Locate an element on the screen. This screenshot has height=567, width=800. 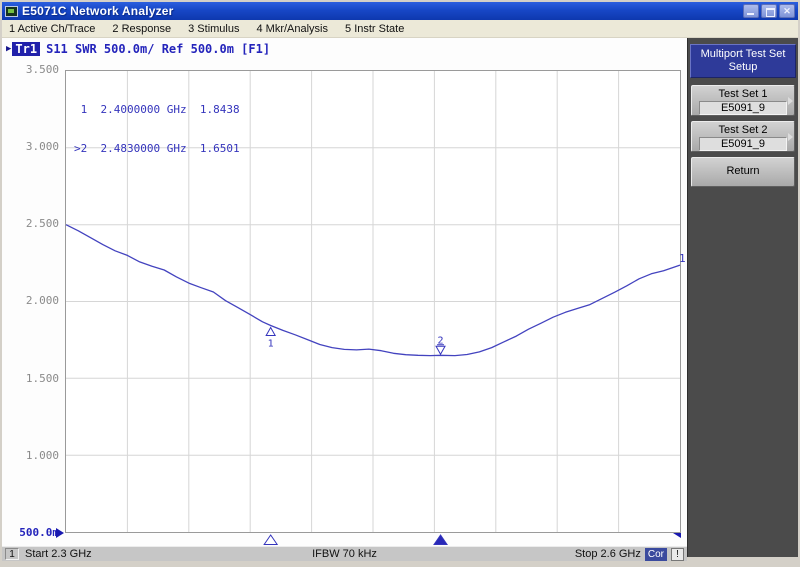
menu-instr-state: 5 Instr State is located at coordinates (374, 29).